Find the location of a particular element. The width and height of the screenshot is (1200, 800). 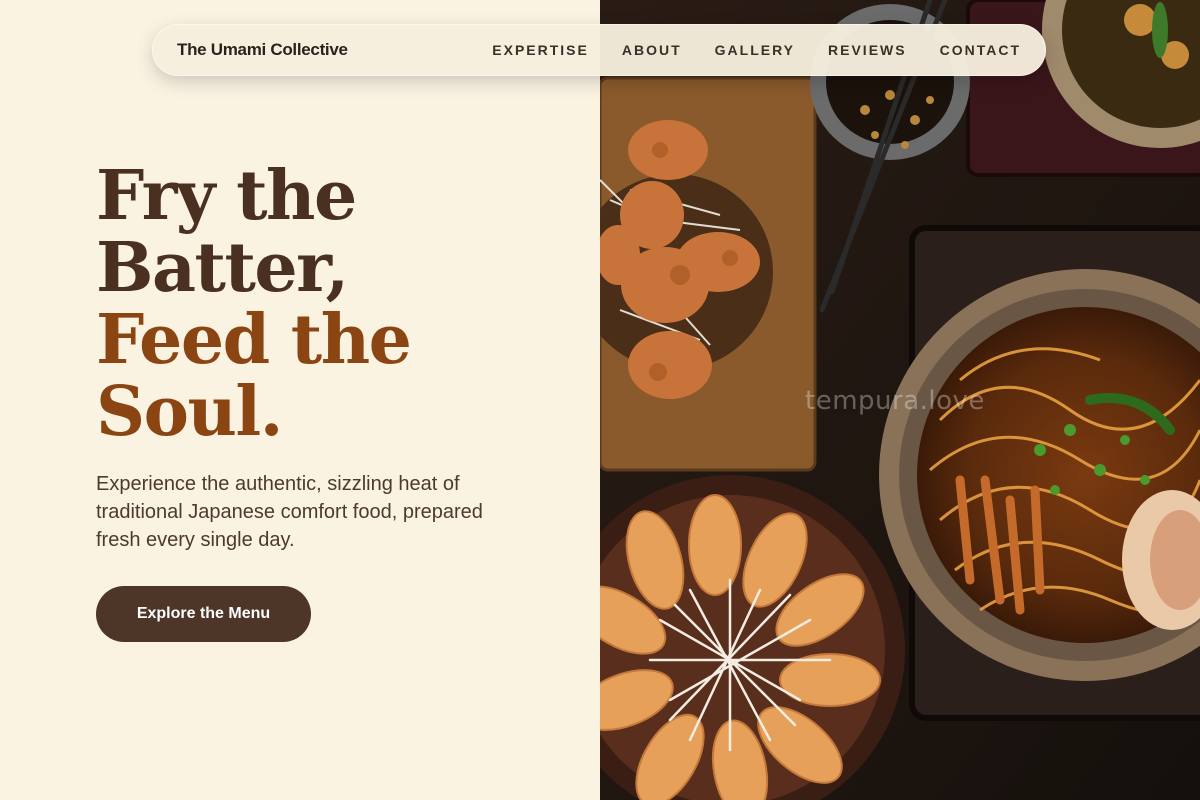

nav-menu: EXPERTISE ABOUT GALLERY REVIEWS CONTACT is located at coordinates (756, 50).